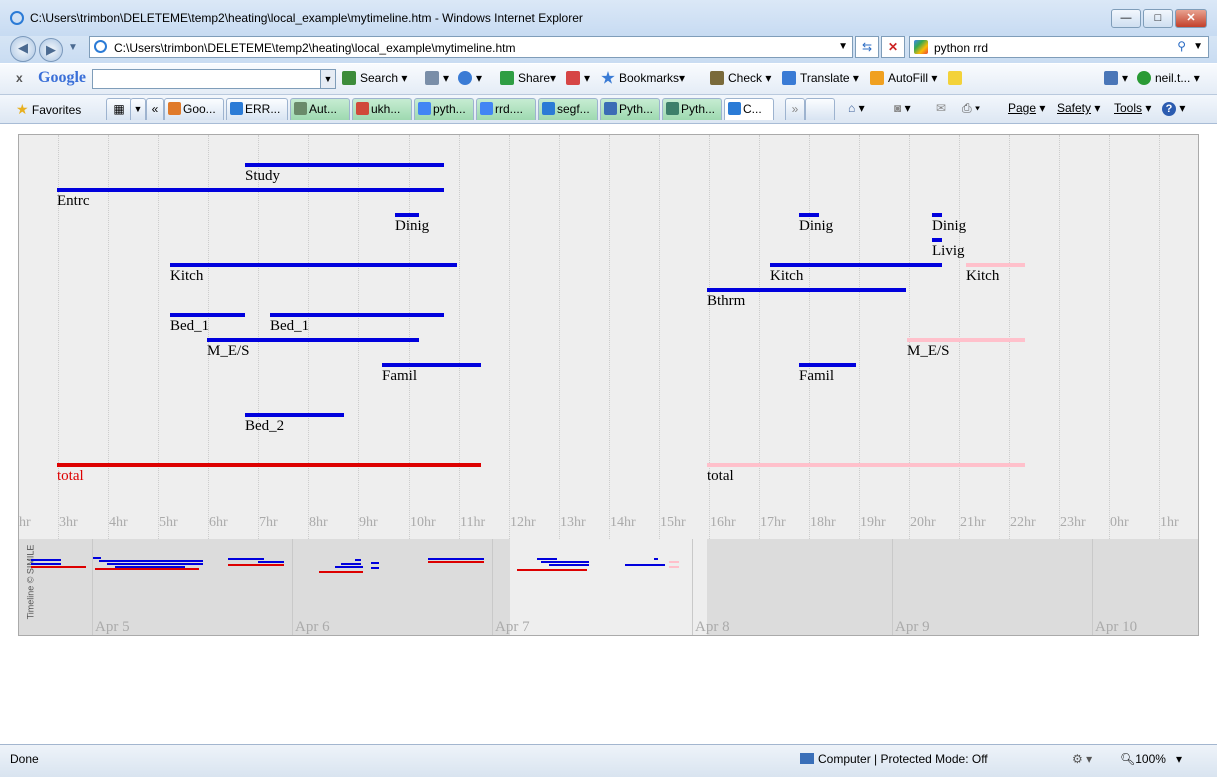 The image size is (1217, 777). I want to click on maximize-button: □, so click(1158, 18).